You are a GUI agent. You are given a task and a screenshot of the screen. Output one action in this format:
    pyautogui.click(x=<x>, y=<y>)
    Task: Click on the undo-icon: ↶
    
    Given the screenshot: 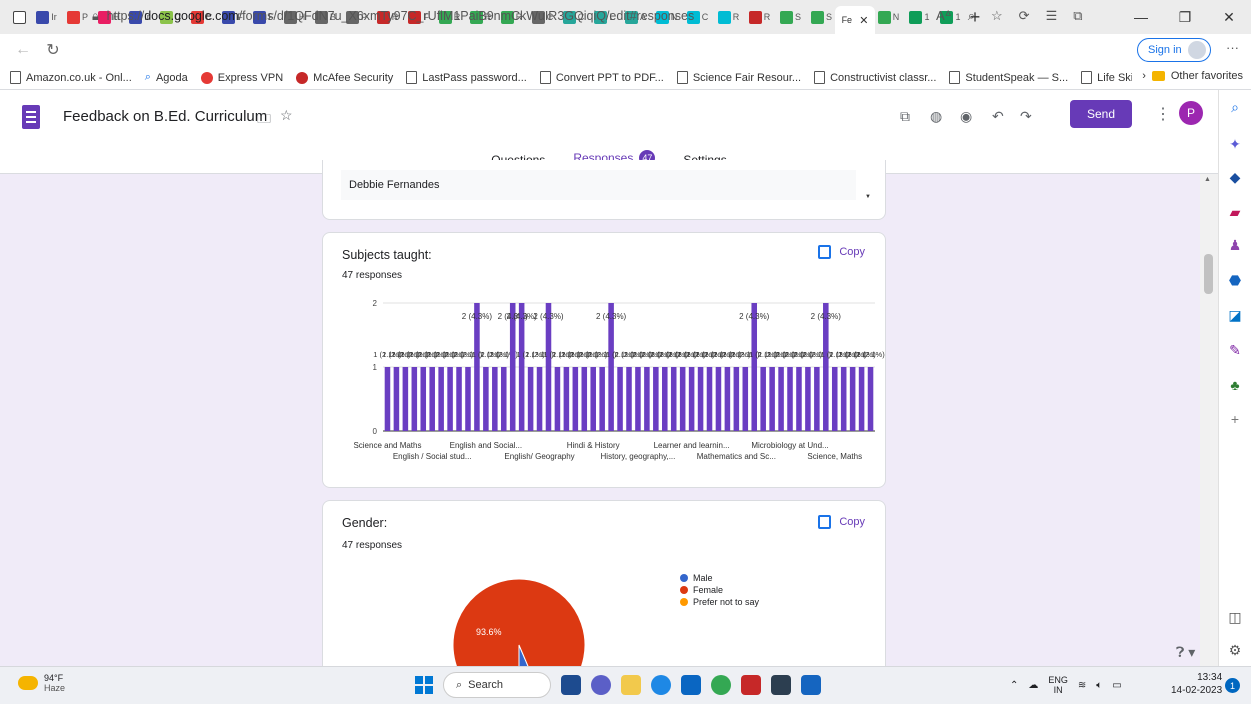 What is the action you would take?
    pyautogui.click(x=998, y=116)
    